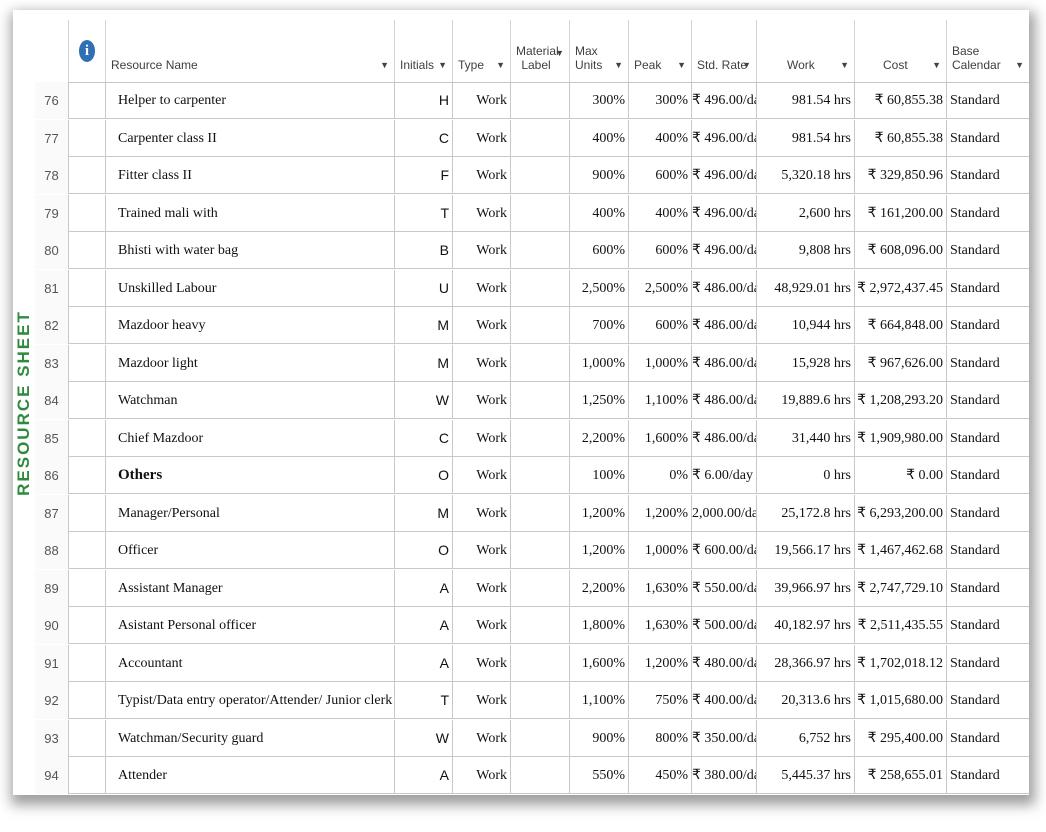 The width and height of the screenshot is (1046, 832). Describe the element at coordinates (724, 475) in the screenshot. I see `std-rate-cell: ₹ 6.00/day` at that location.